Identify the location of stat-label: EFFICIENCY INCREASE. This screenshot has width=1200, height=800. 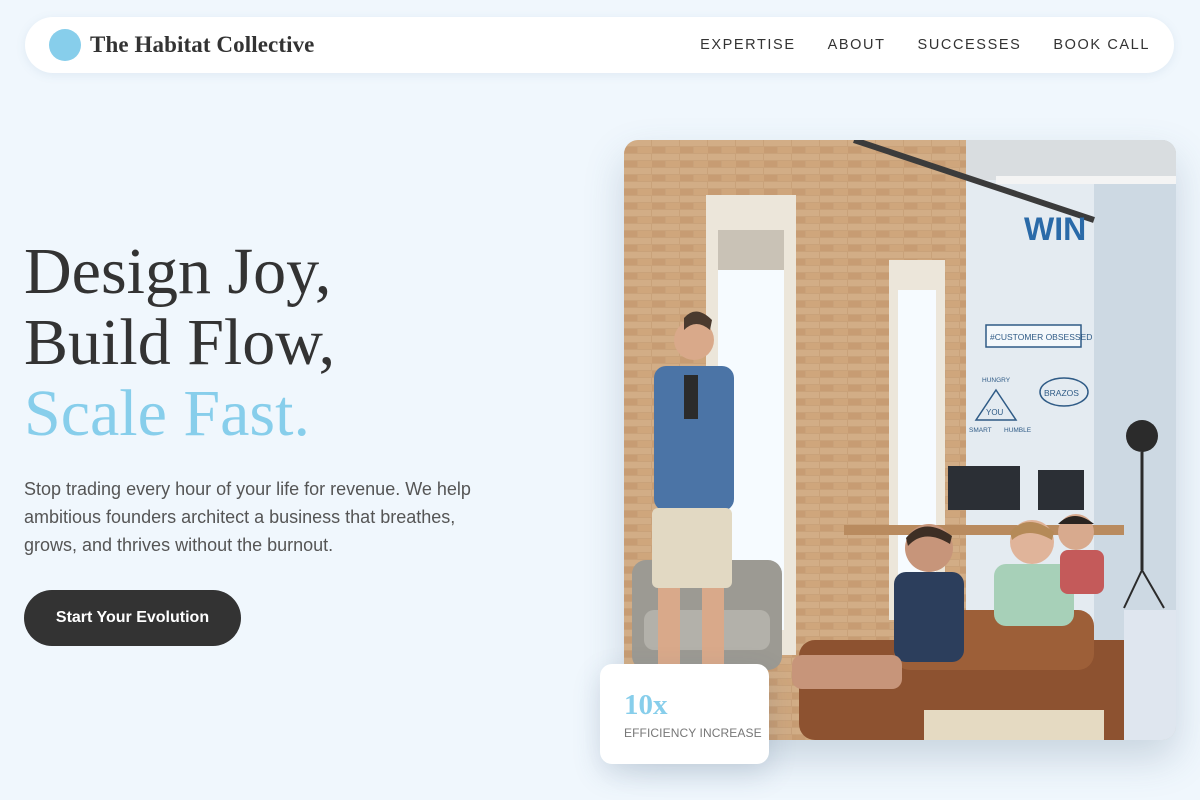
(693, 733).